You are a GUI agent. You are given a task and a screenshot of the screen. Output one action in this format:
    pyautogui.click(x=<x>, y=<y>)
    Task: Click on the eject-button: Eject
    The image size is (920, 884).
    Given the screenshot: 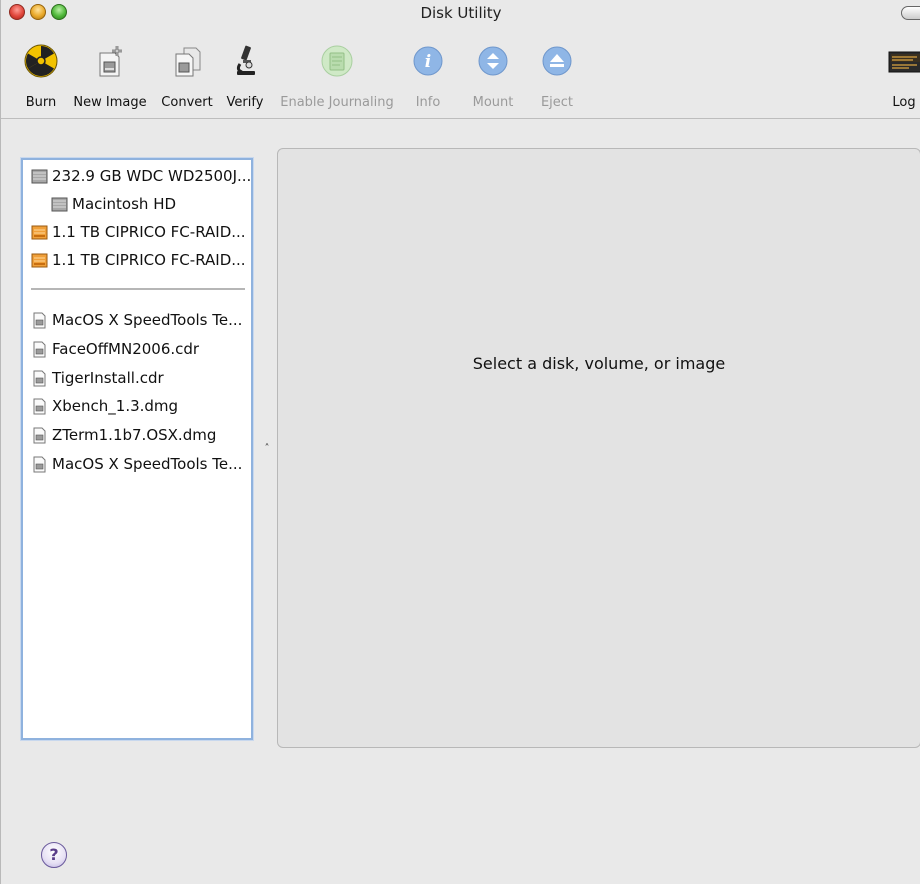 What is the action you would take?
    pyautogui.click(x=557, y=77)
    